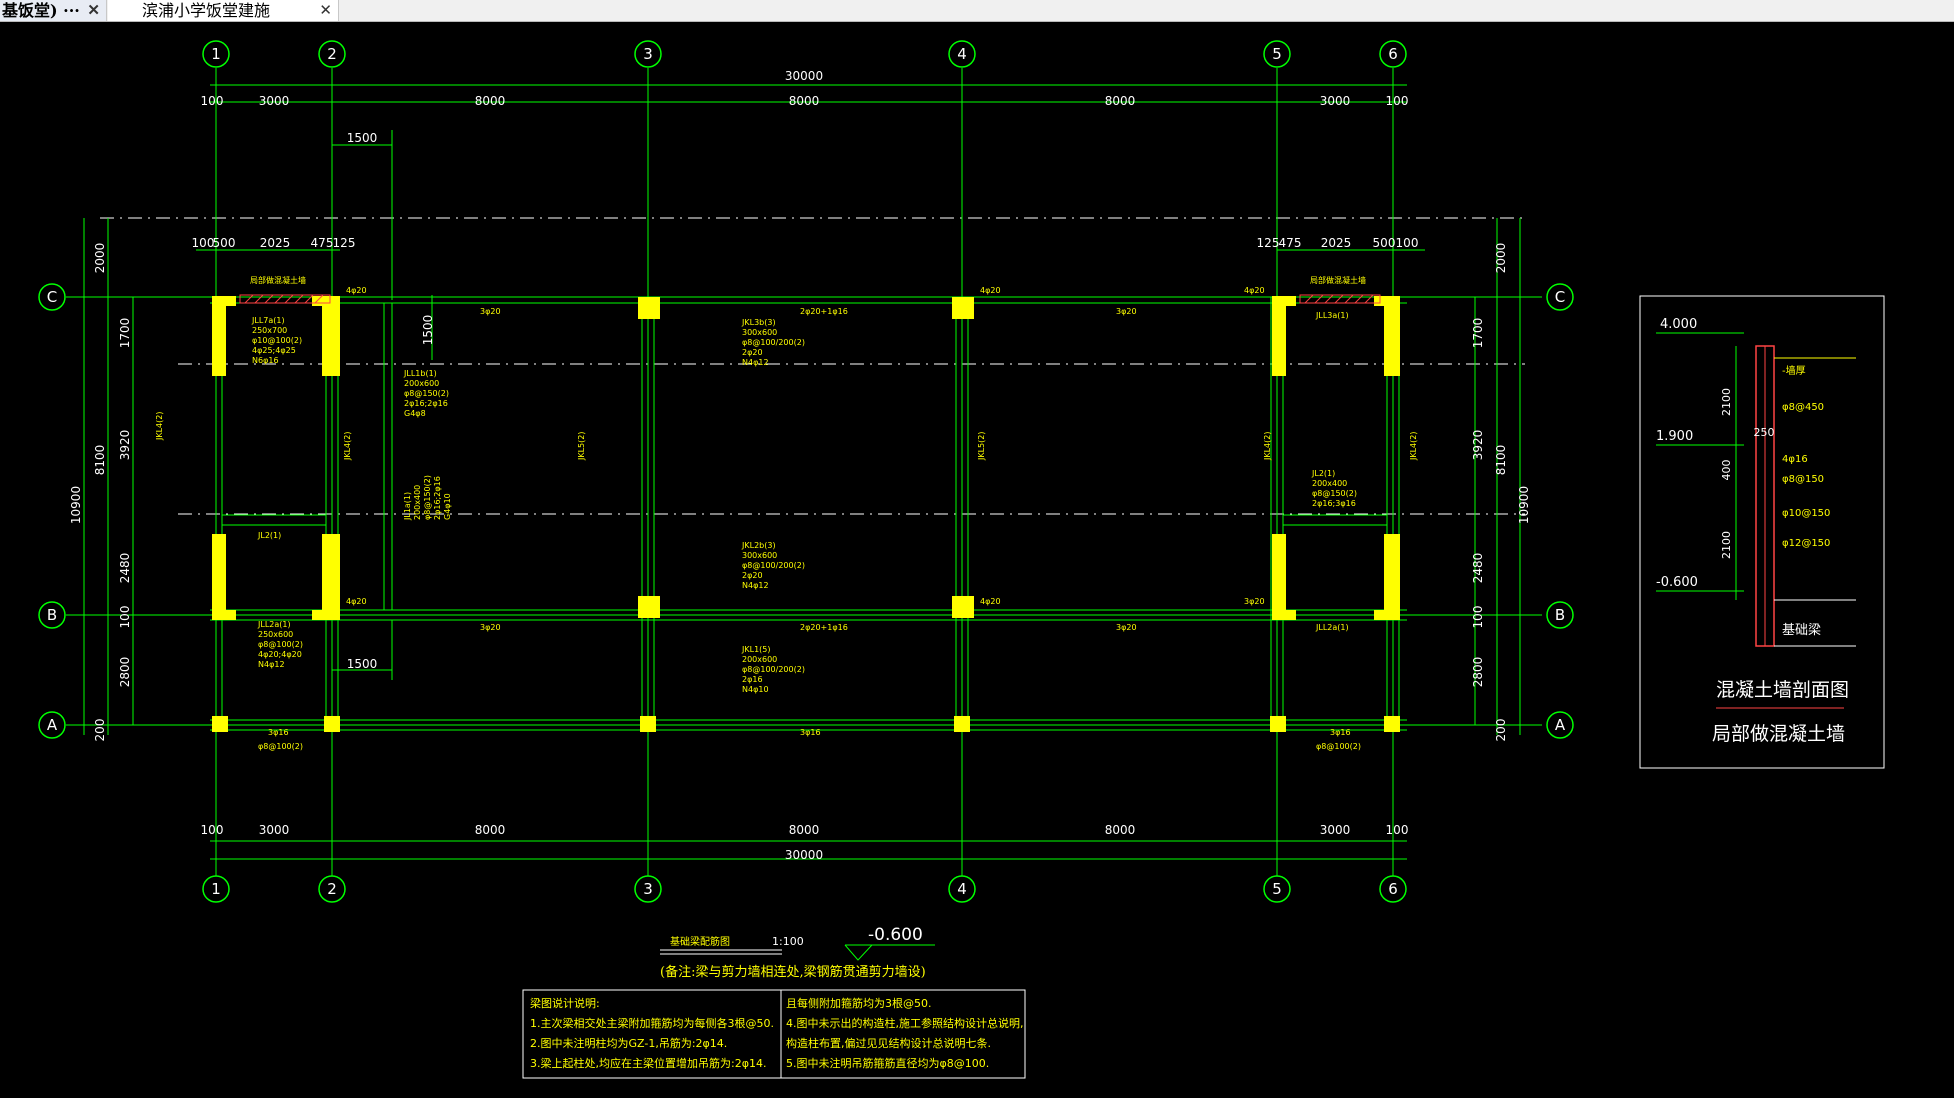  Describe the element at coordinates (758, 322) in the screenshot. I see `beam-note: JKL3b(3)` at that location.